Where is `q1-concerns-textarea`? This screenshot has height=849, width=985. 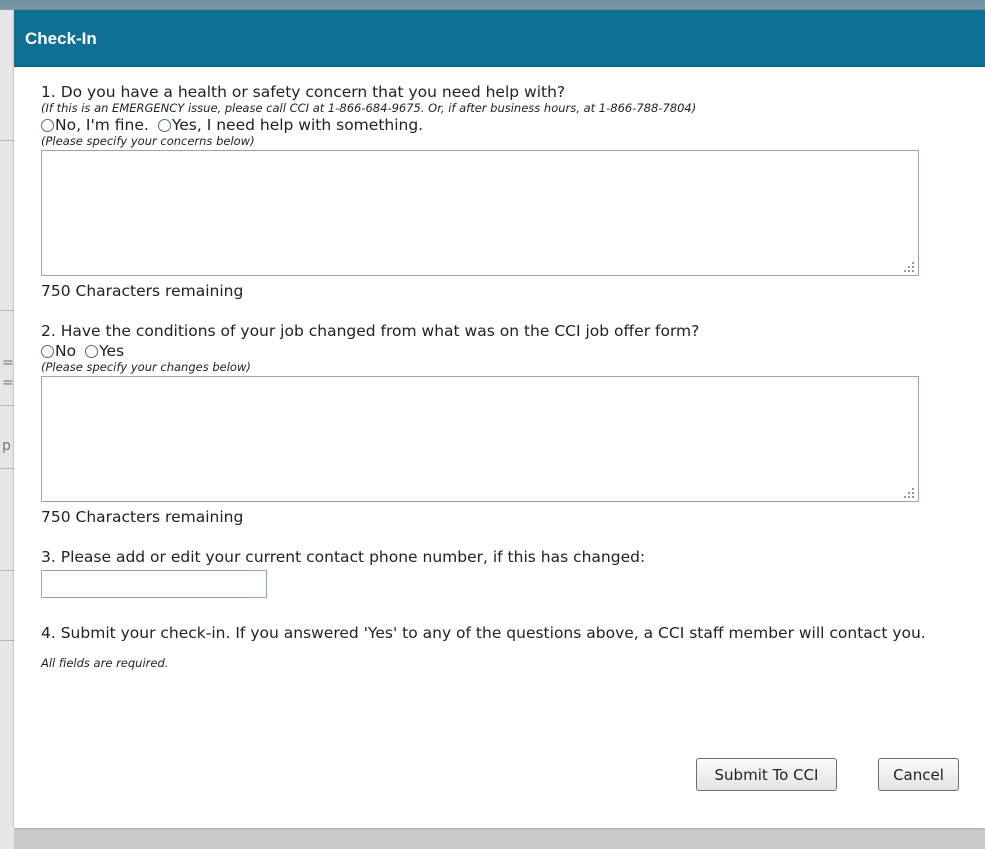 q1-concerns-textarea is located at coordinates (480, 213).